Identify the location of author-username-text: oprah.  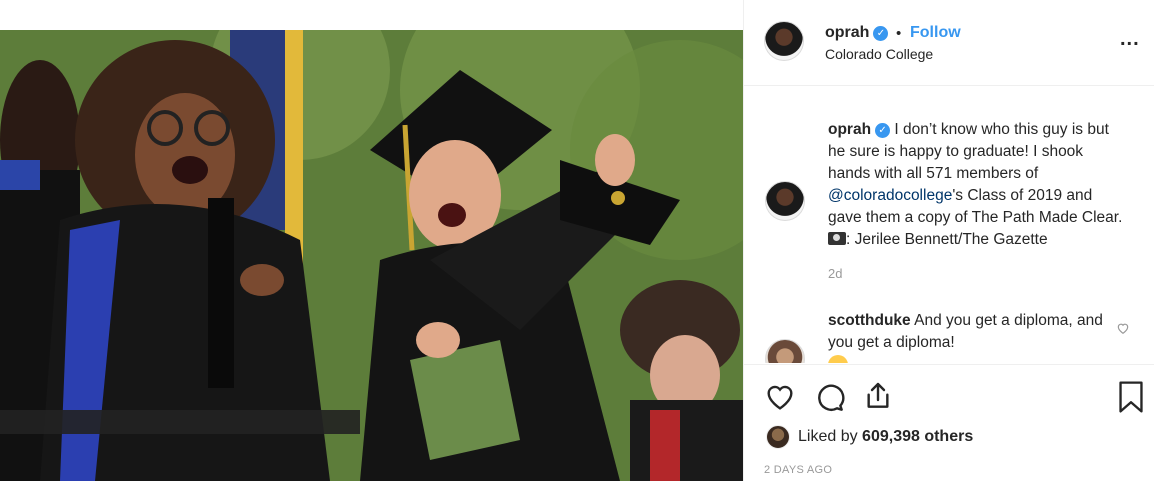
(847, 32).